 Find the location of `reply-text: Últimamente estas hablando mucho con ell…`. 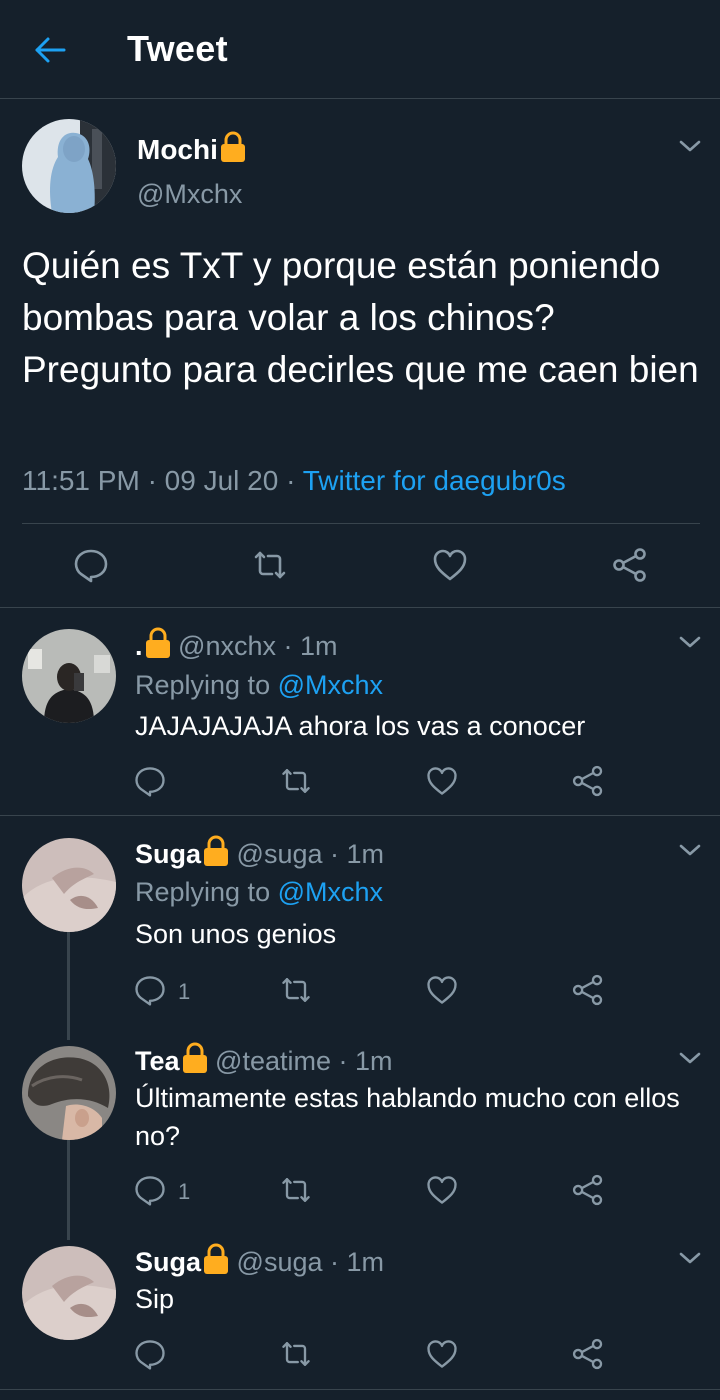

reply-text: Últimamente estas hablando mucho con ell… is located at coordinates (407, 1117).